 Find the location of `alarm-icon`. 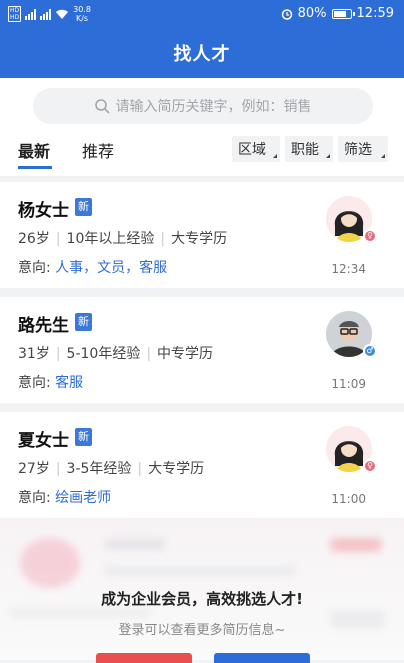

alarm-icon is located at coordinates (286, 14).